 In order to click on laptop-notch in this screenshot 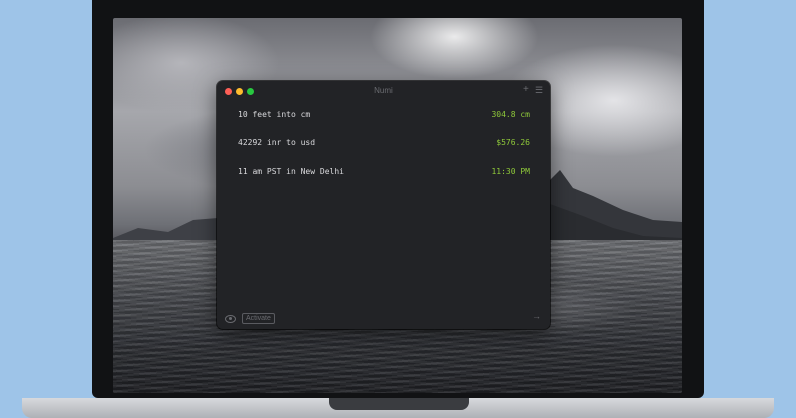, I will do `click(399, 404)`.